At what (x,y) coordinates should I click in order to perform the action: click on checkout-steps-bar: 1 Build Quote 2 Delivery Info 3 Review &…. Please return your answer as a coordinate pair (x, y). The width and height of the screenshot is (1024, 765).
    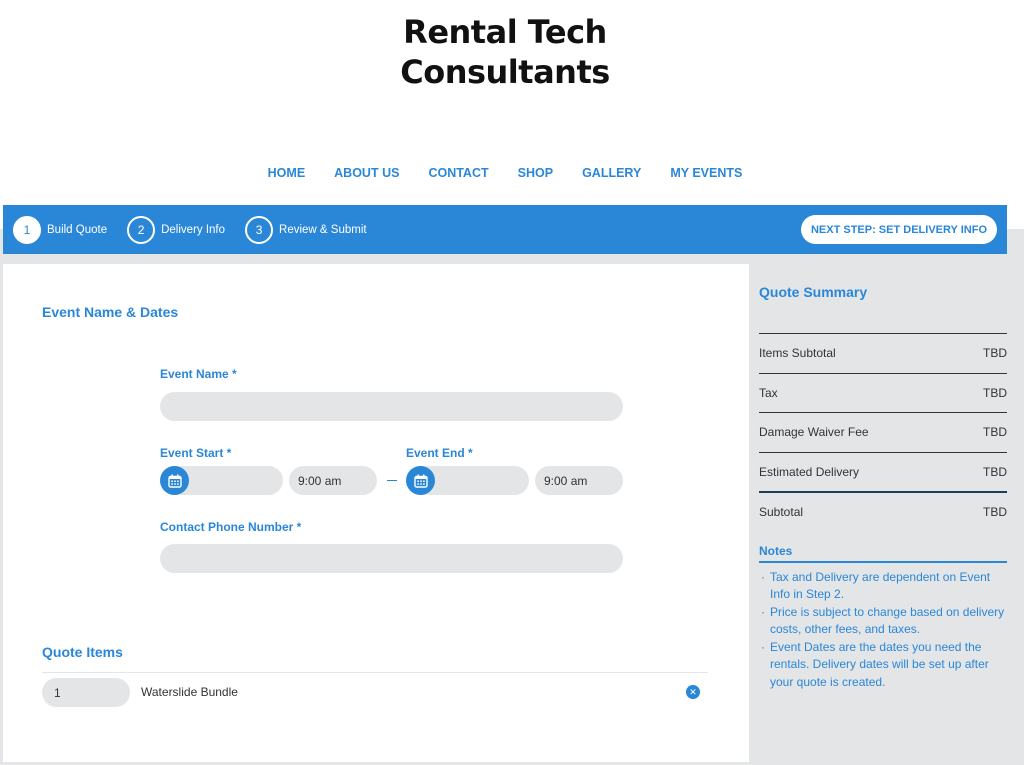
    Looking at the image, I should click on (505, 229).